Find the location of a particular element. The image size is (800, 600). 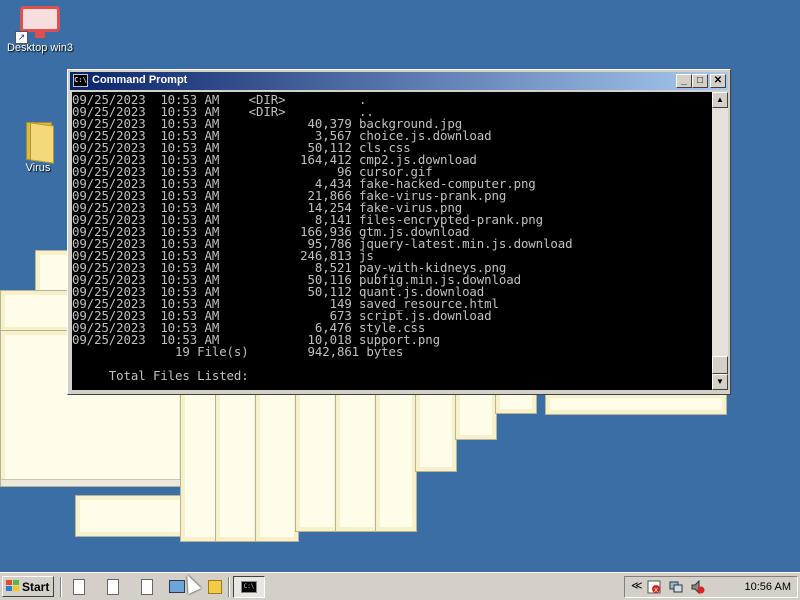

close-button: ✕ is located at coordinates (718, 81).